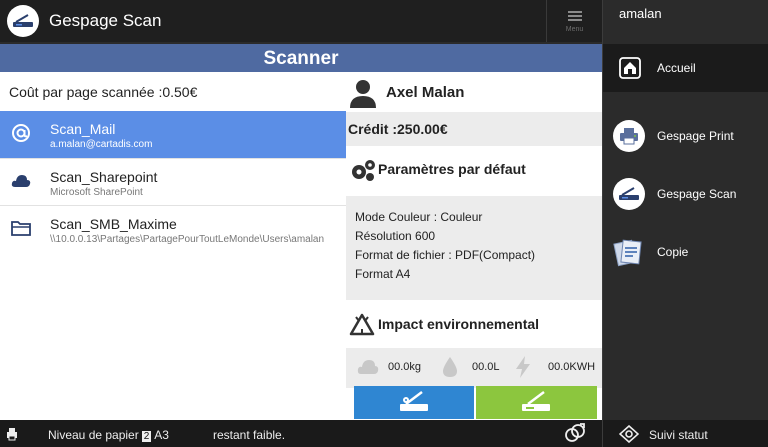 This screenshot has width=768, height=447. Describe the element at coordinates (629, 434) in the screenshot. I see `eye-diamond-icon` at that location.